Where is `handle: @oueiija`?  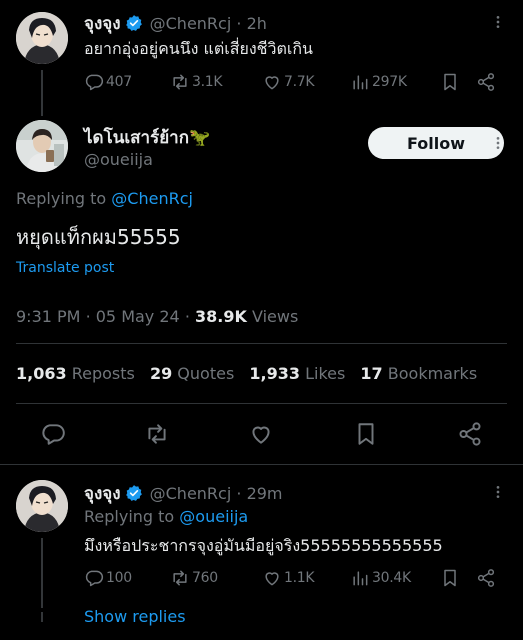
handle: @oueiija is located at coordinates (118, 159).